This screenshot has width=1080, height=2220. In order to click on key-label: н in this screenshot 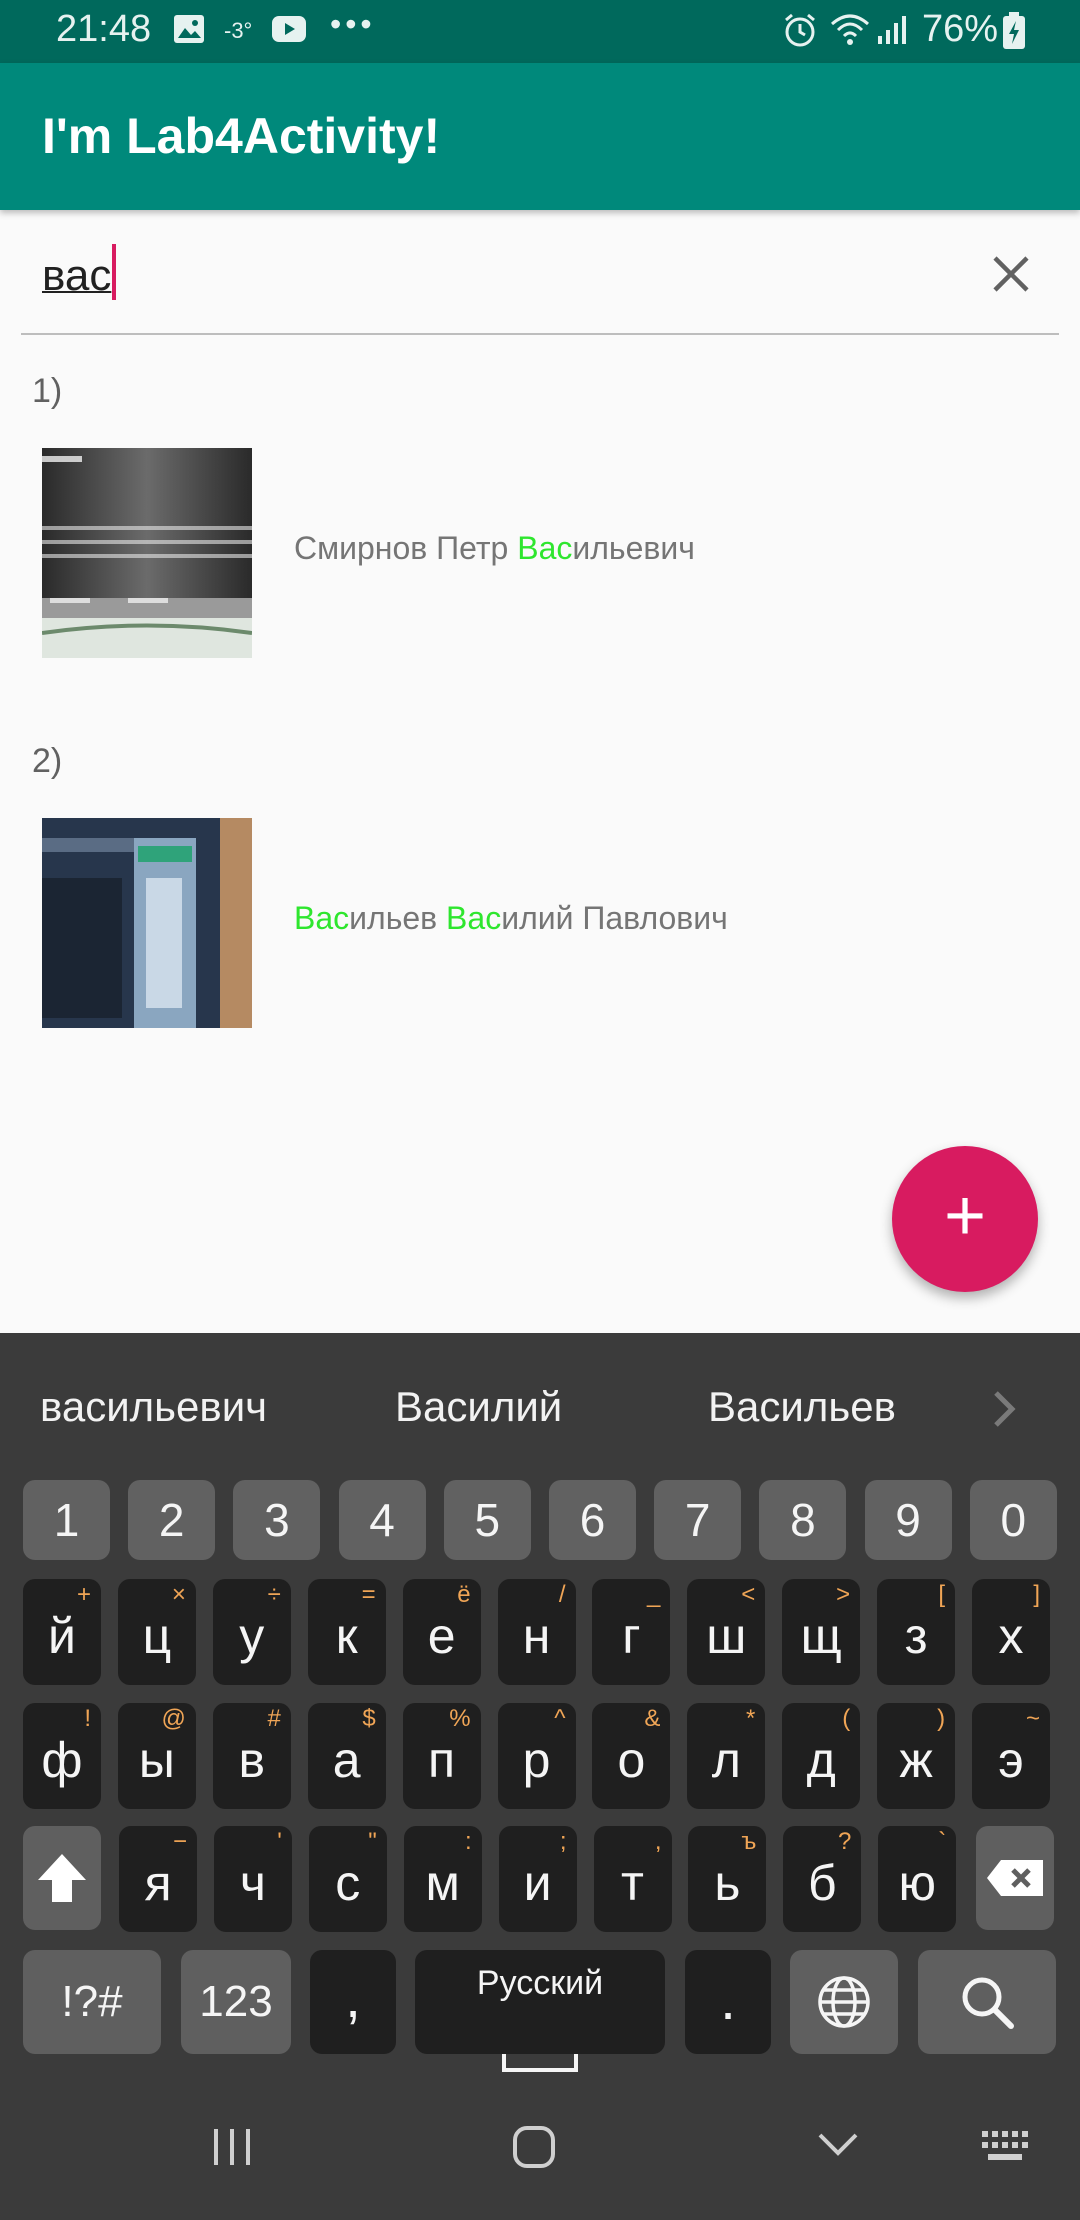, I will do `click(536, 1636)`.